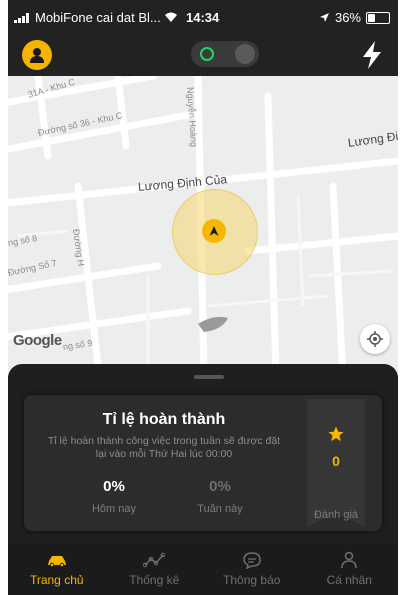  Describe the element at coordinates (56, 580) in the screenshot. I see `nav-label: Trang chủ` at that location.